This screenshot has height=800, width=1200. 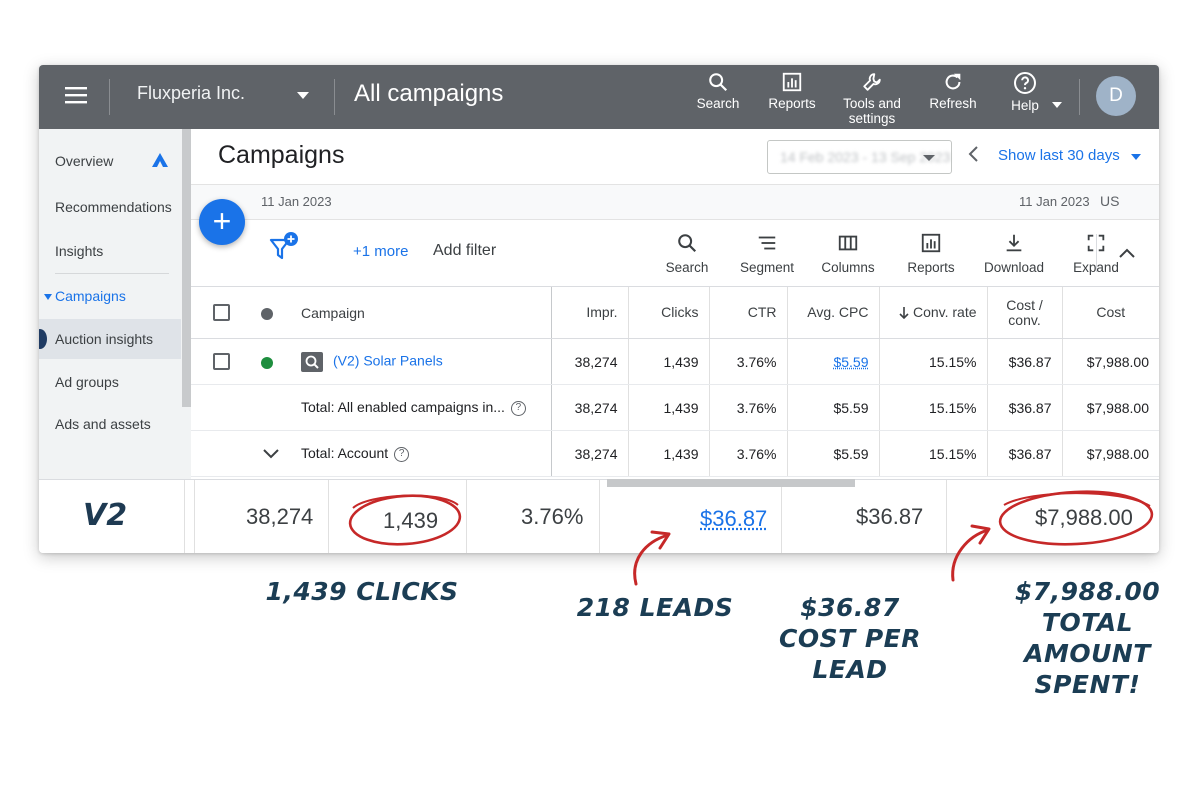 I want to click on table-reports-button: Reports, so click(x=931, y=253).